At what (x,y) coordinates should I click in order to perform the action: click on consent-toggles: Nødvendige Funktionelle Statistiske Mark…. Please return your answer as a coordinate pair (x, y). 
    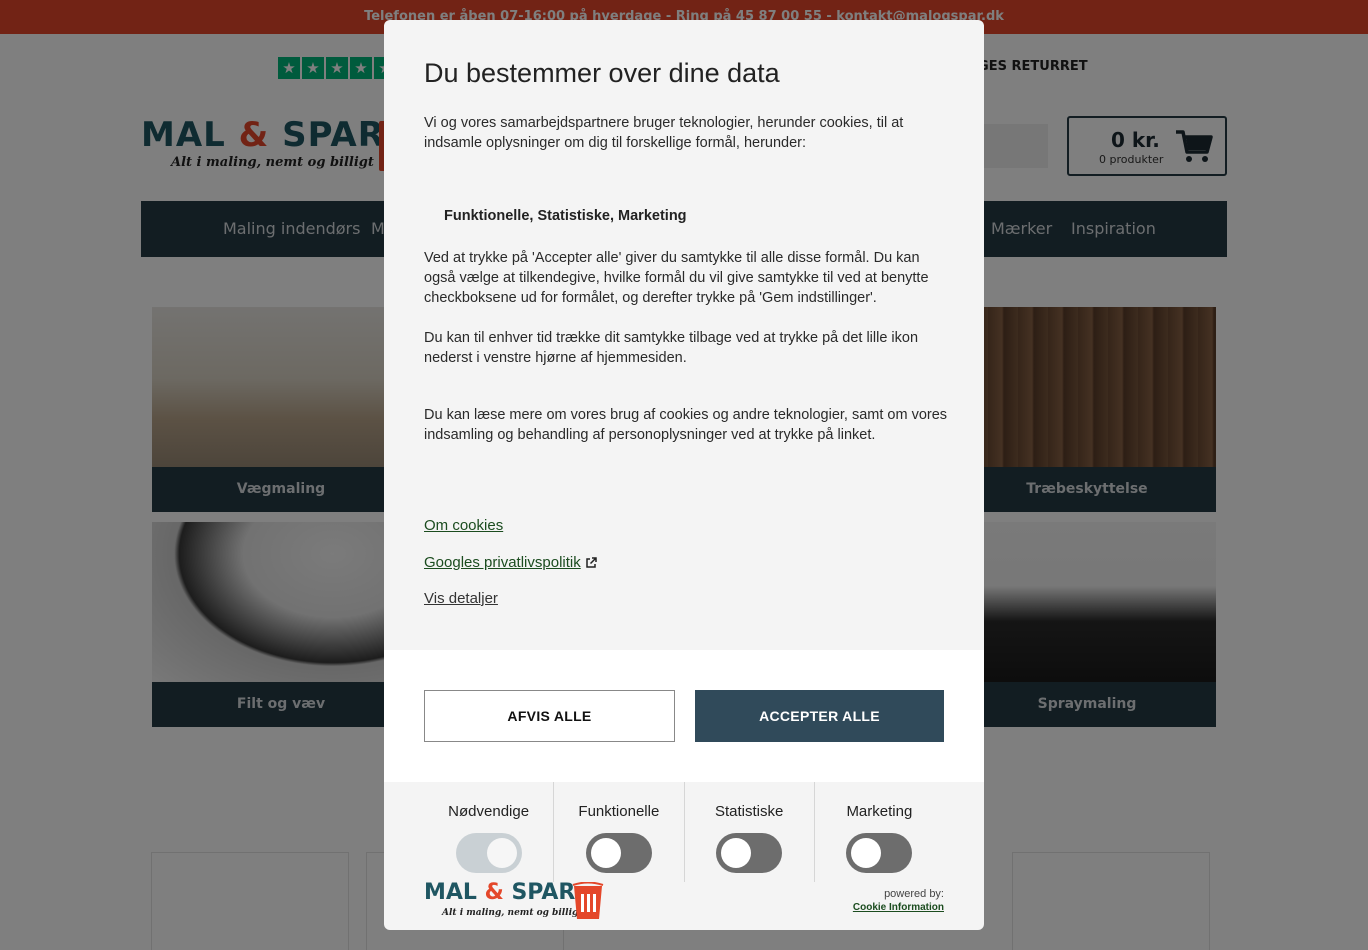
    Looking at the image, I should click on (684, 832).